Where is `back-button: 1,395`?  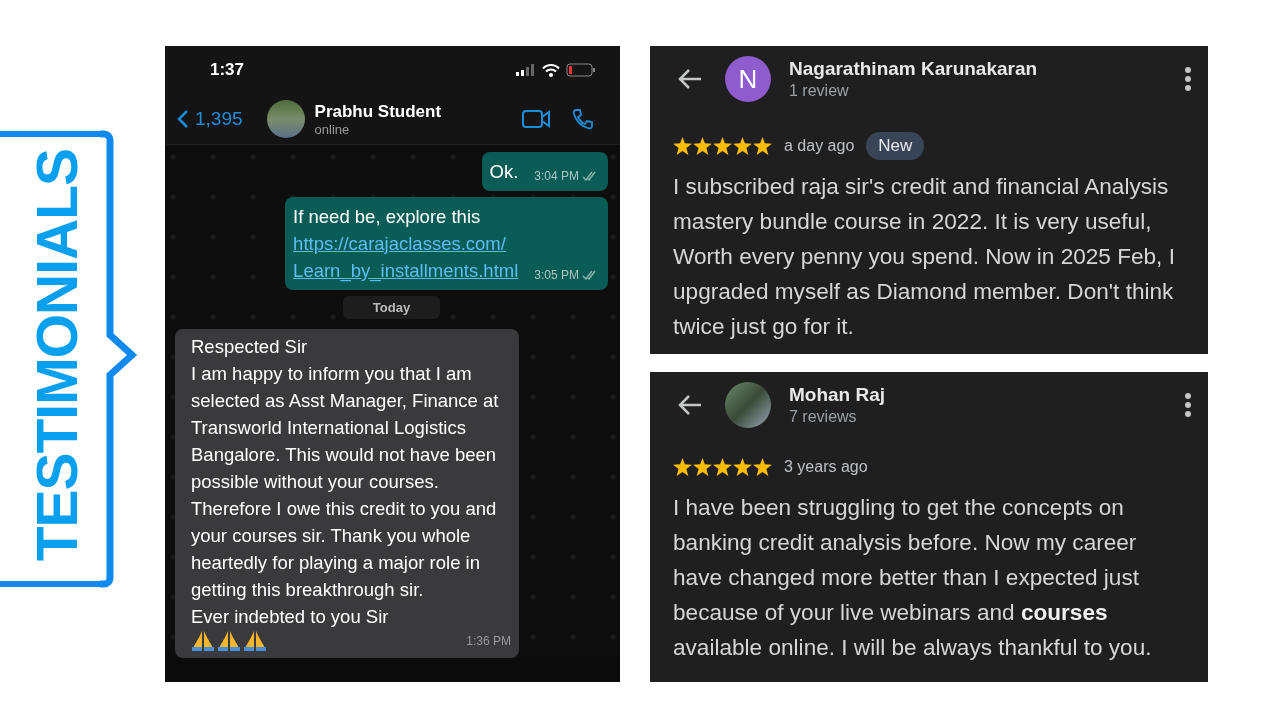
back-button: 1,395 is located at coordinates (210, 119).